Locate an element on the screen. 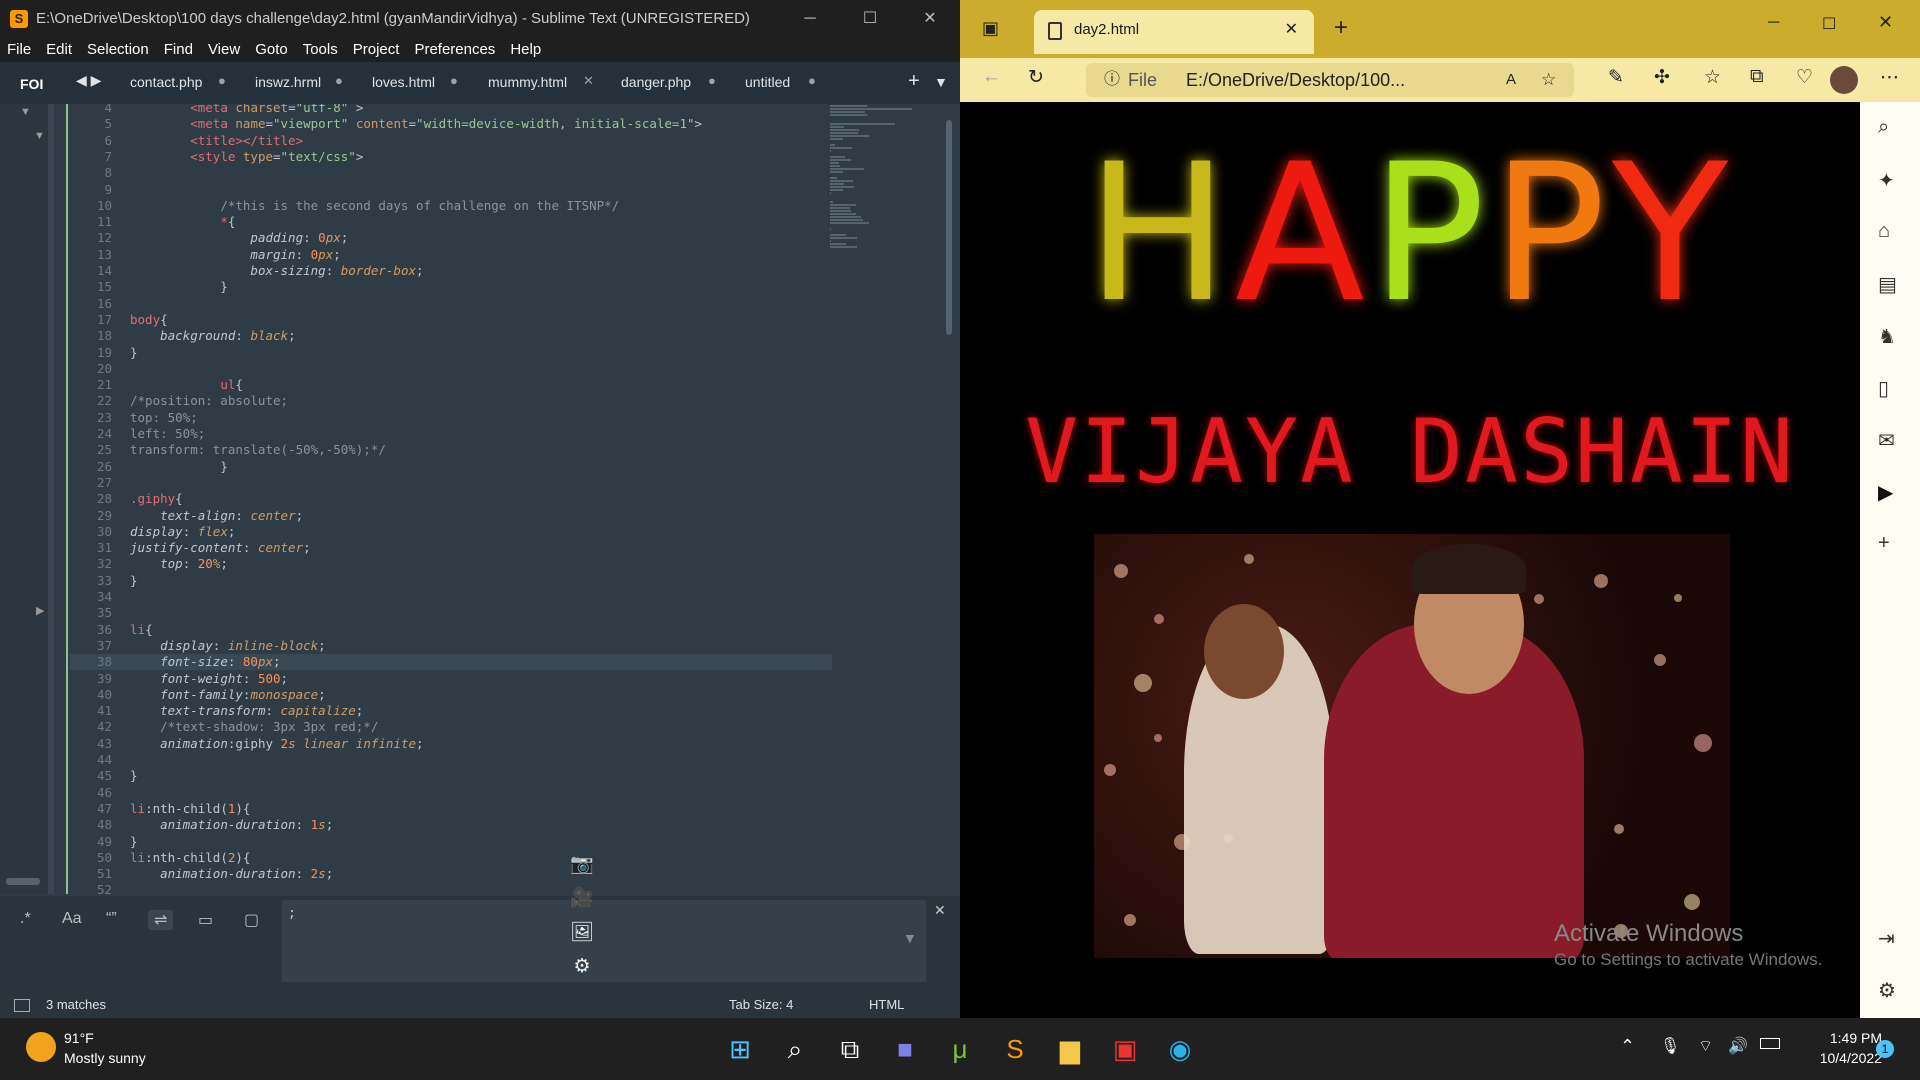 Image resolution: width=1920 pixels, height=1080 pixels. code-line: 33} is located at coordinates (451, 581).